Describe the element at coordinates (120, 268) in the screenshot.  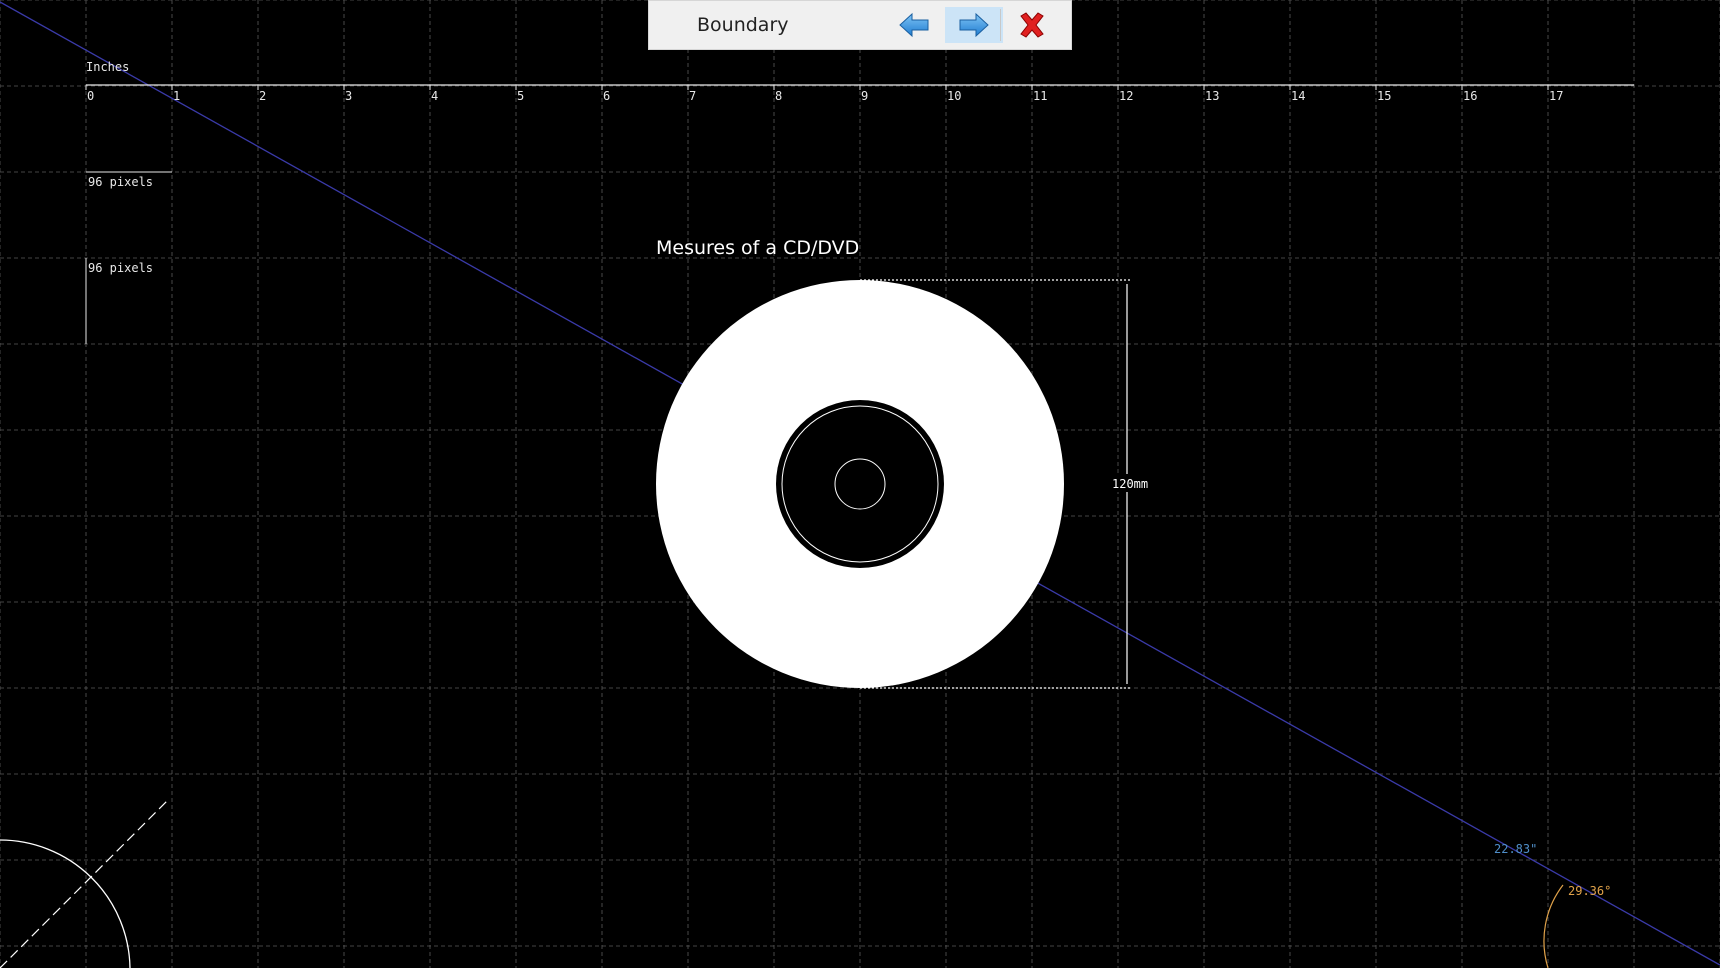
I see `vertical-scale-label: 96 pixels` at that location.